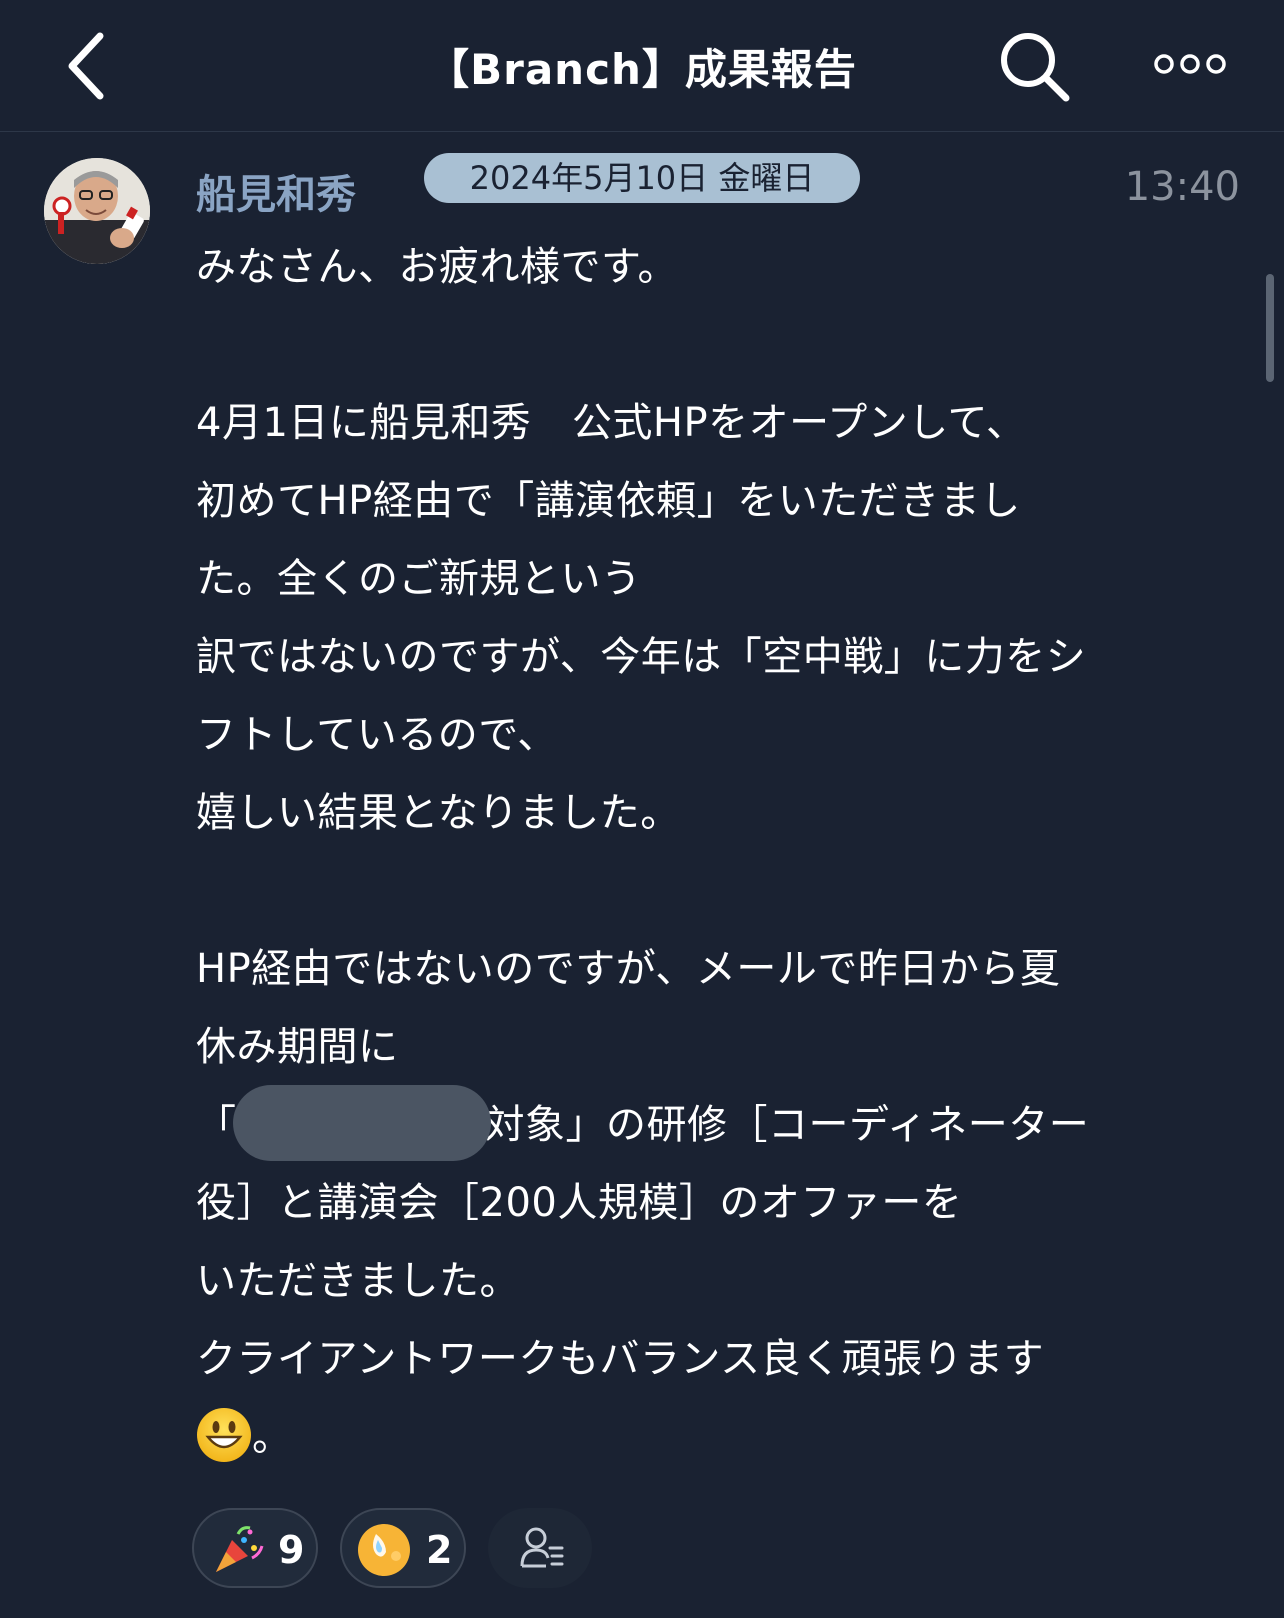  Describe the element at coordinates (216, 1125) in the screenshot. I see `redacted-prefix: 「` at that location.